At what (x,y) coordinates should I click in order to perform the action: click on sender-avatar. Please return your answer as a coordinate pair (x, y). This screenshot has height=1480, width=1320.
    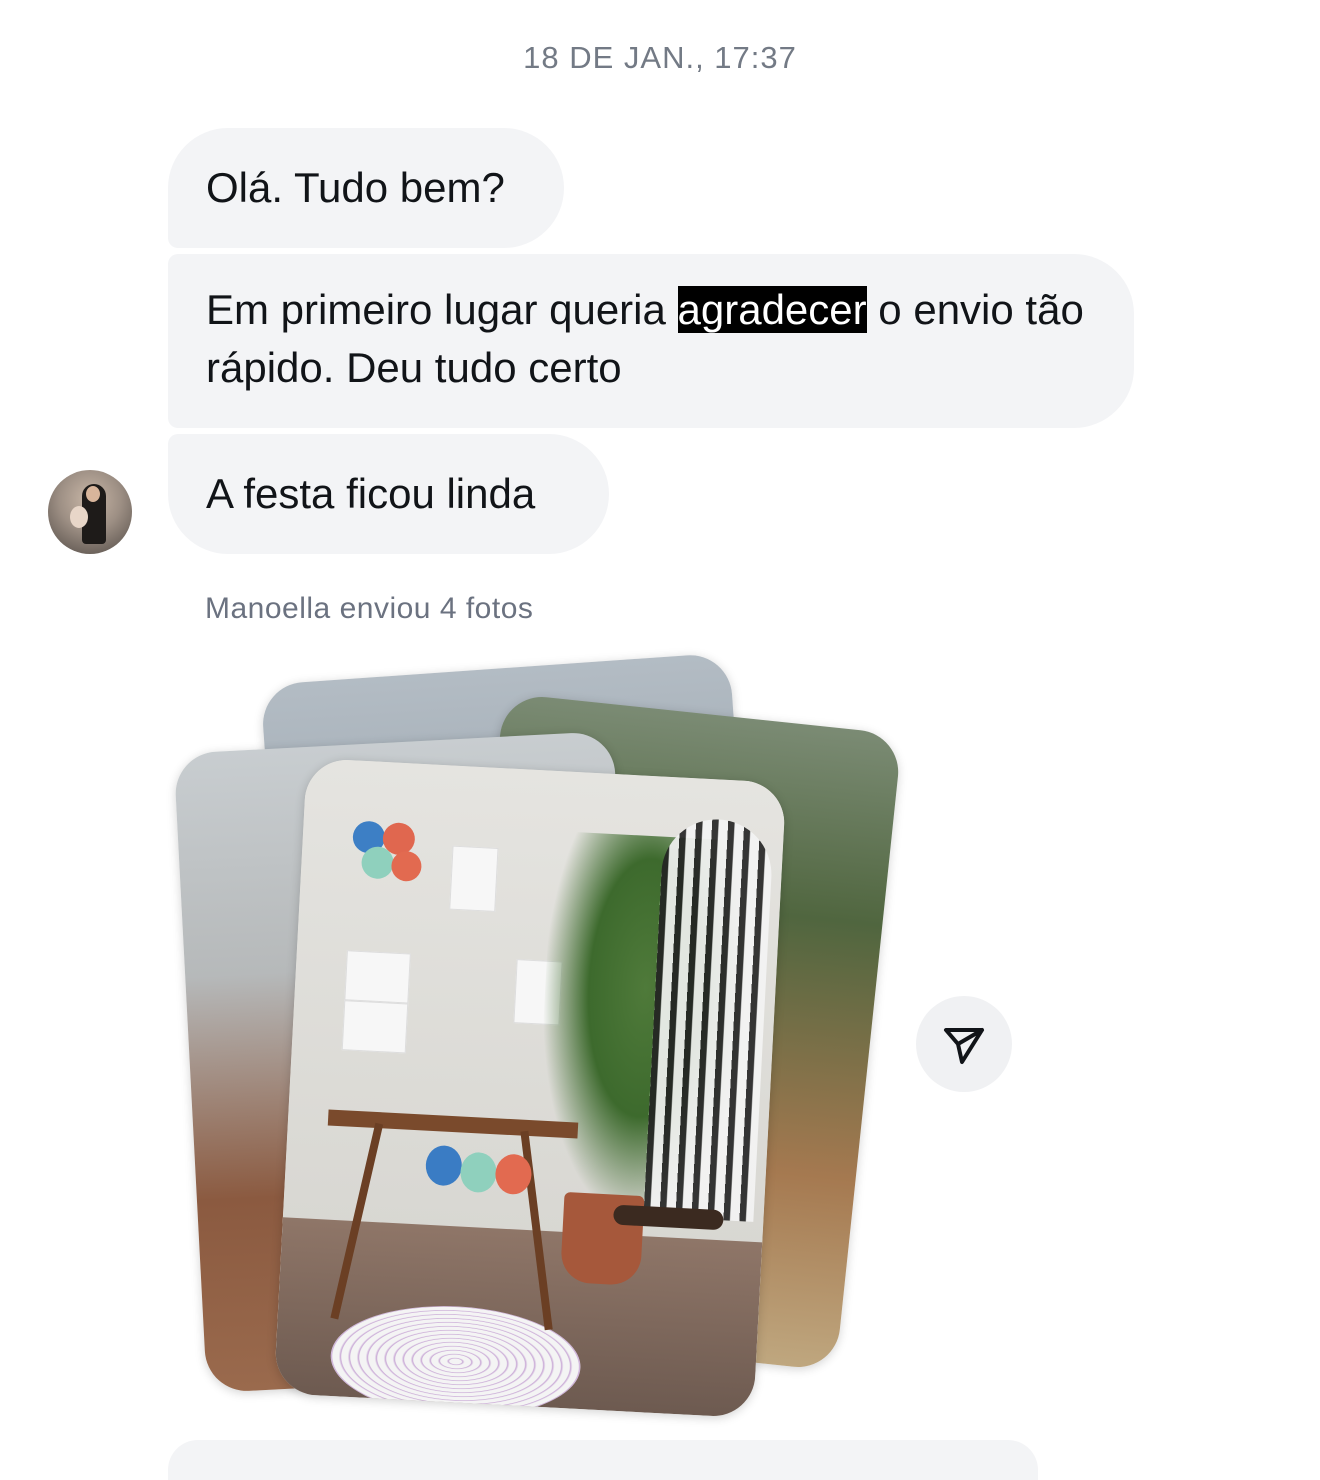
    Looking at the image, I should click on (90, 512).